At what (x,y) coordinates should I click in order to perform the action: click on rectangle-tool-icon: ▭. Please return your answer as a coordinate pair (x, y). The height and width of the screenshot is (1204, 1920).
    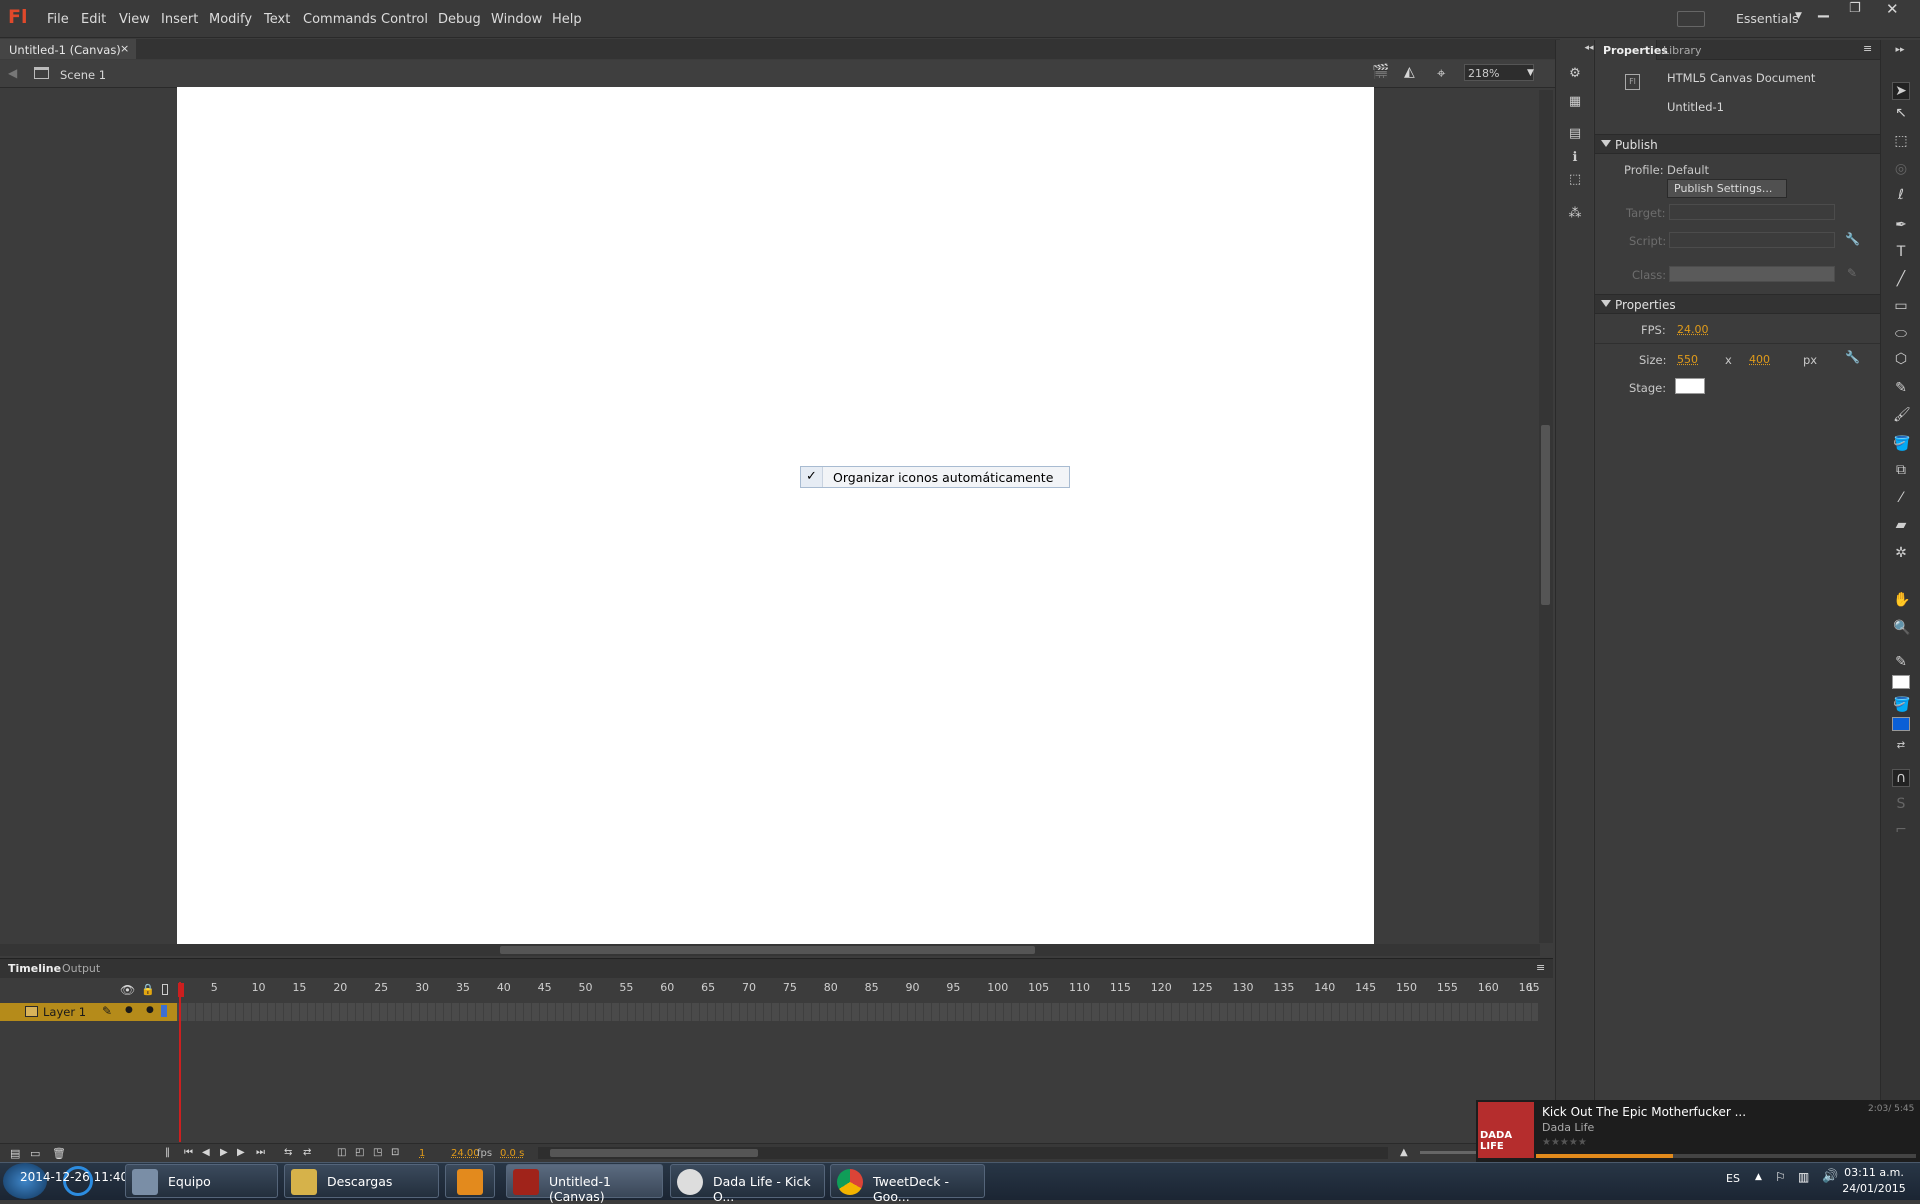
    Looking at the image, I should click on (1901, 306).